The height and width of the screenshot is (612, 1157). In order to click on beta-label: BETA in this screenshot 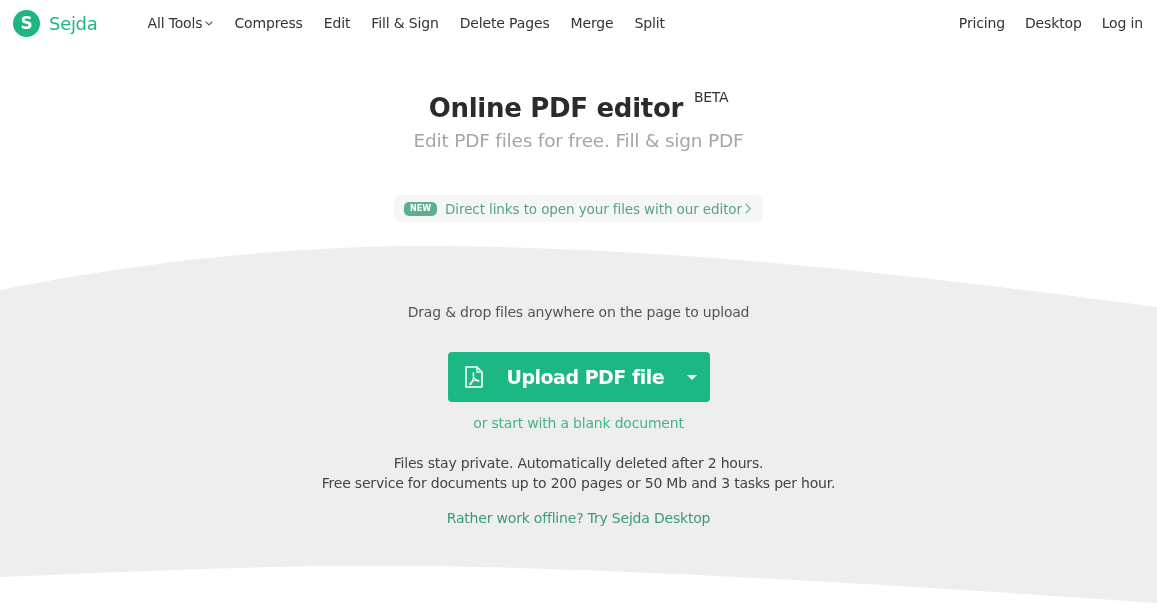, I will do `click(711, 97)`.